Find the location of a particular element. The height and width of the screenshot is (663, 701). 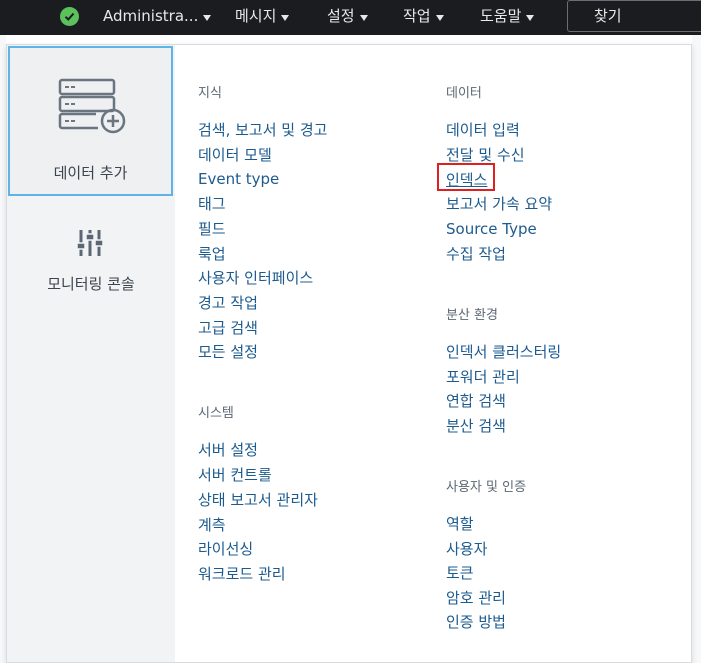

menu-link-federated-search: 연합 검색 is located at coordinates (476, 400).